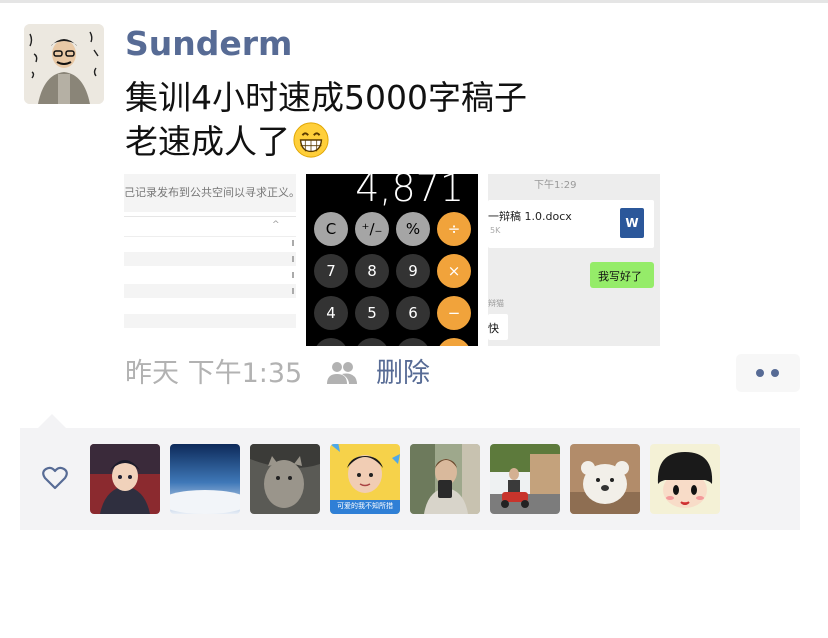 This screenshot has width=828, height=638. Describe the element at coordinates (331, 229) in the screenshot. I see `calculator-key: C` at that location.